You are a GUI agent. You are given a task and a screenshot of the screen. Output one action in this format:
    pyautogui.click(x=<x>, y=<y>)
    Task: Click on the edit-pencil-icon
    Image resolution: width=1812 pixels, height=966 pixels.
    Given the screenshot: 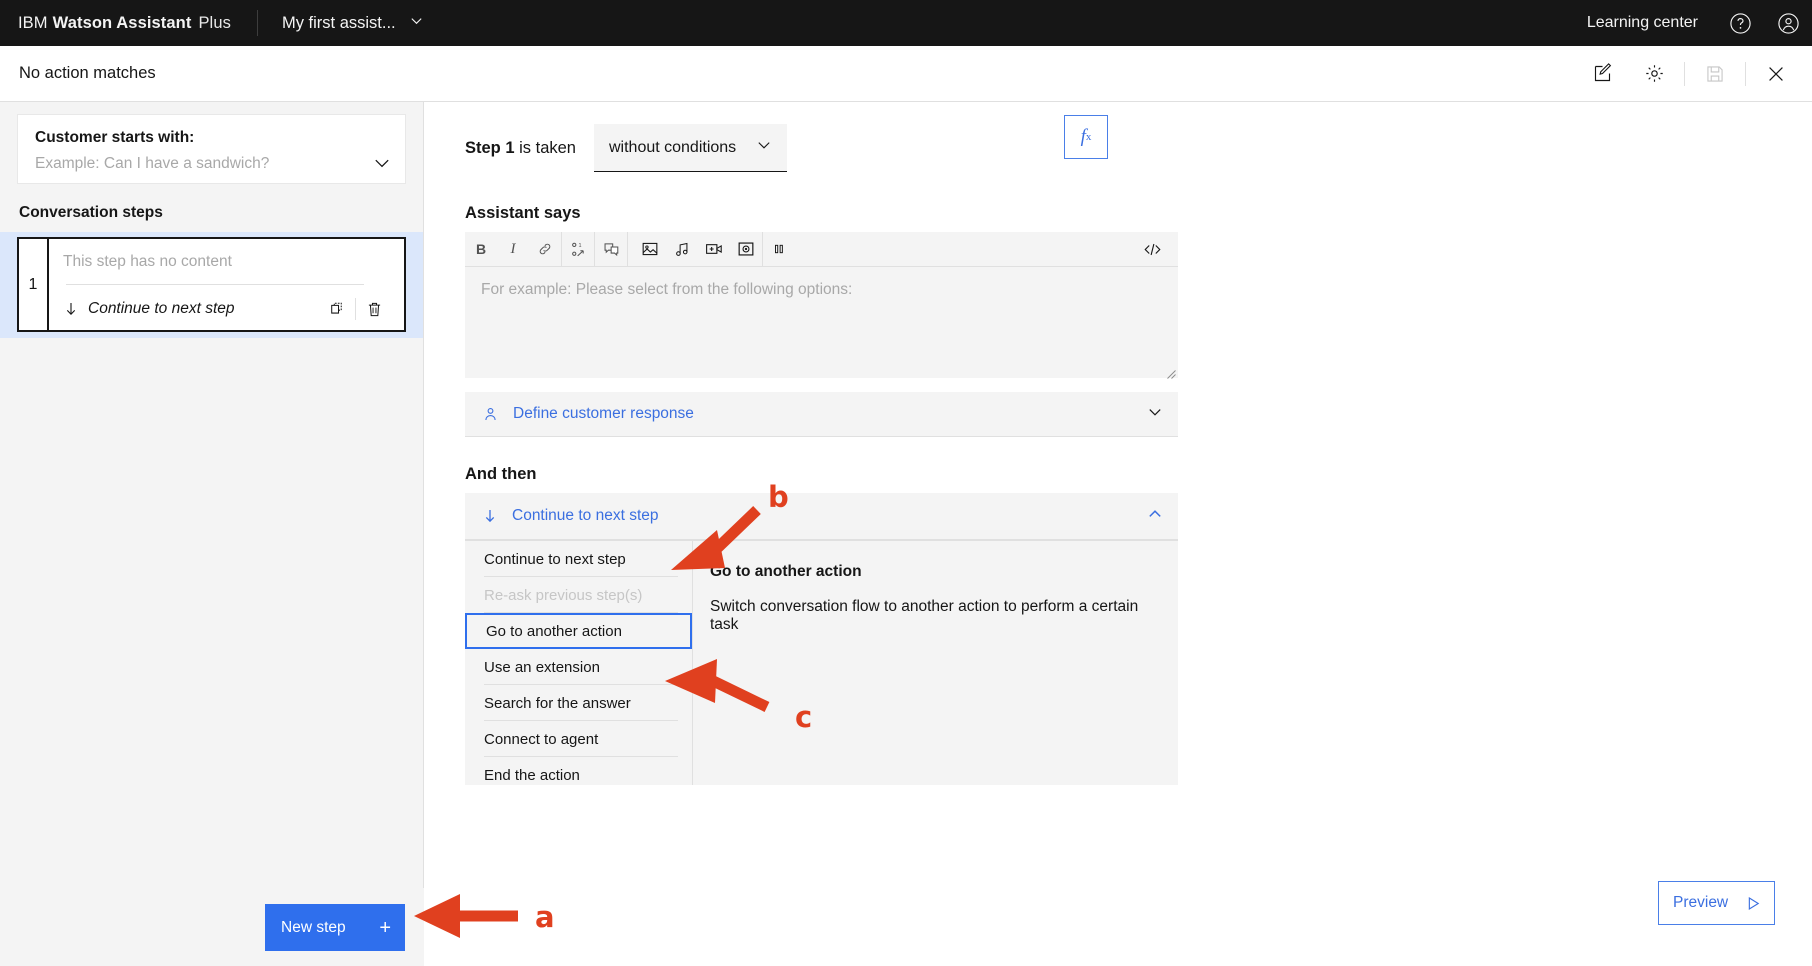 What is the action you would take?
    pyautogui.click(x=1602, y=74)
    